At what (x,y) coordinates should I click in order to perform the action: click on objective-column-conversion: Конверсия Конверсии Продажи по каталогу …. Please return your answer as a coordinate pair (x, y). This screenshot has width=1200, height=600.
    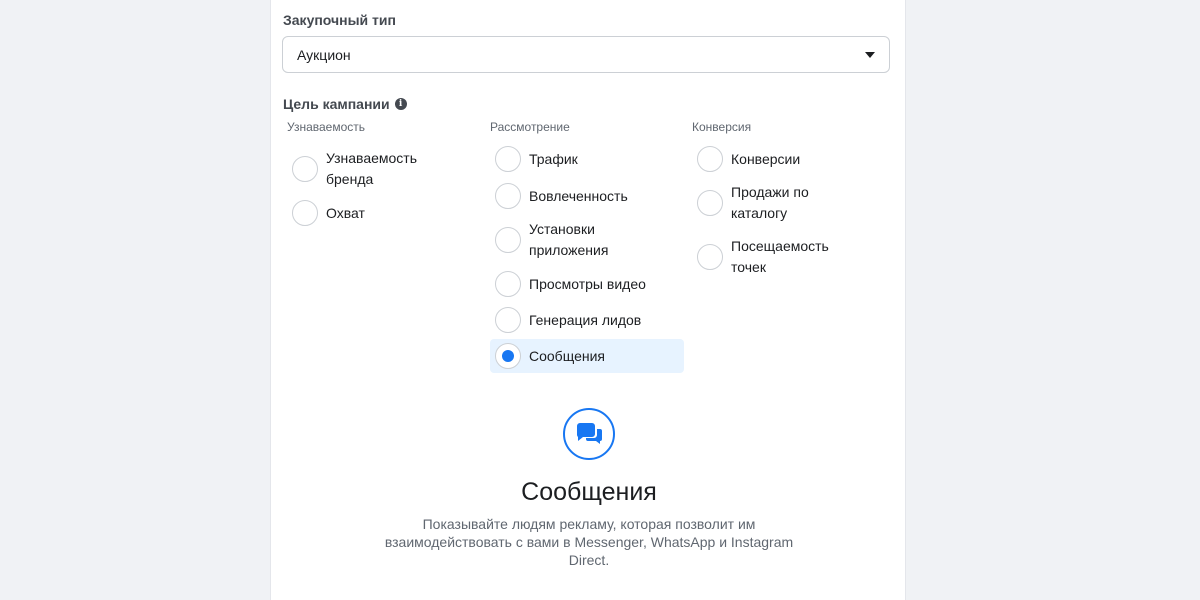
    Looking at the image, I should click on (792, 200).